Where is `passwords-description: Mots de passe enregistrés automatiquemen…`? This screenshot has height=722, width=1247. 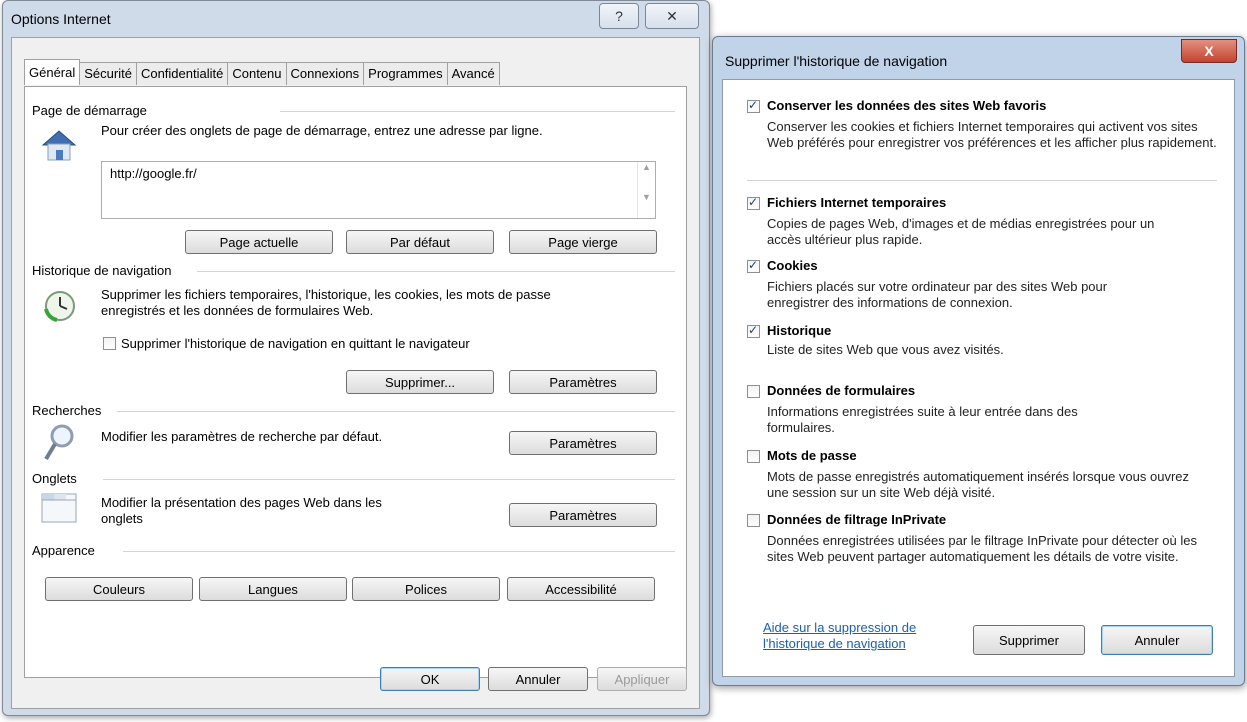
passwords-description: Mots de passe enregistrés automatiquemen… is located at coordinates (978, 484).